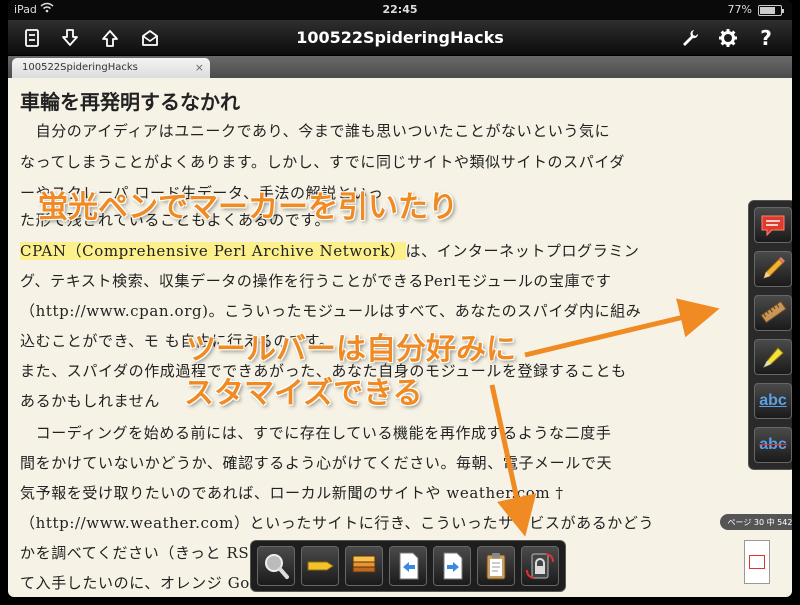  I want to click on tab-document: 100522SpideringHacks ×, so click(111, 68).